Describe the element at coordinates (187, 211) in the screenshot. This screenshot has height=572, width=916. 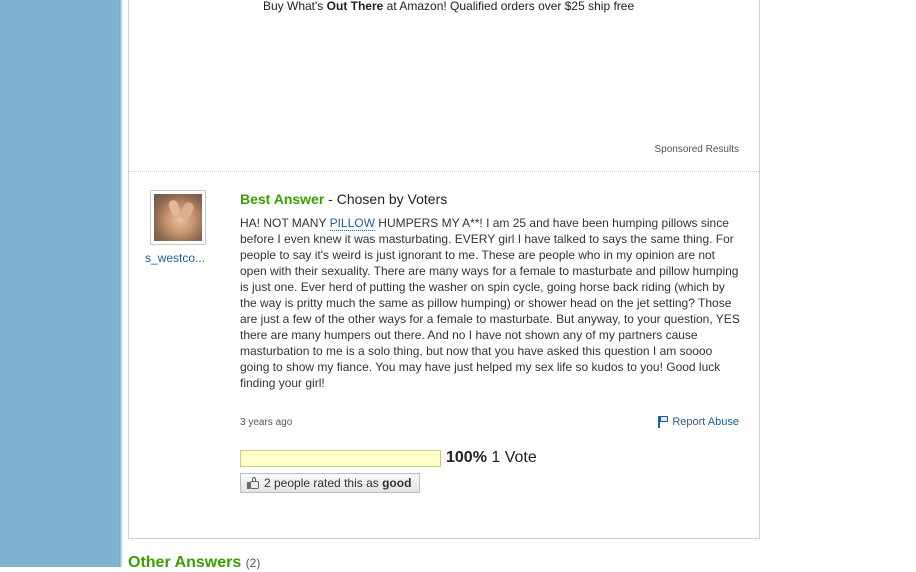
I see `avatar-figure-leg` at that location.